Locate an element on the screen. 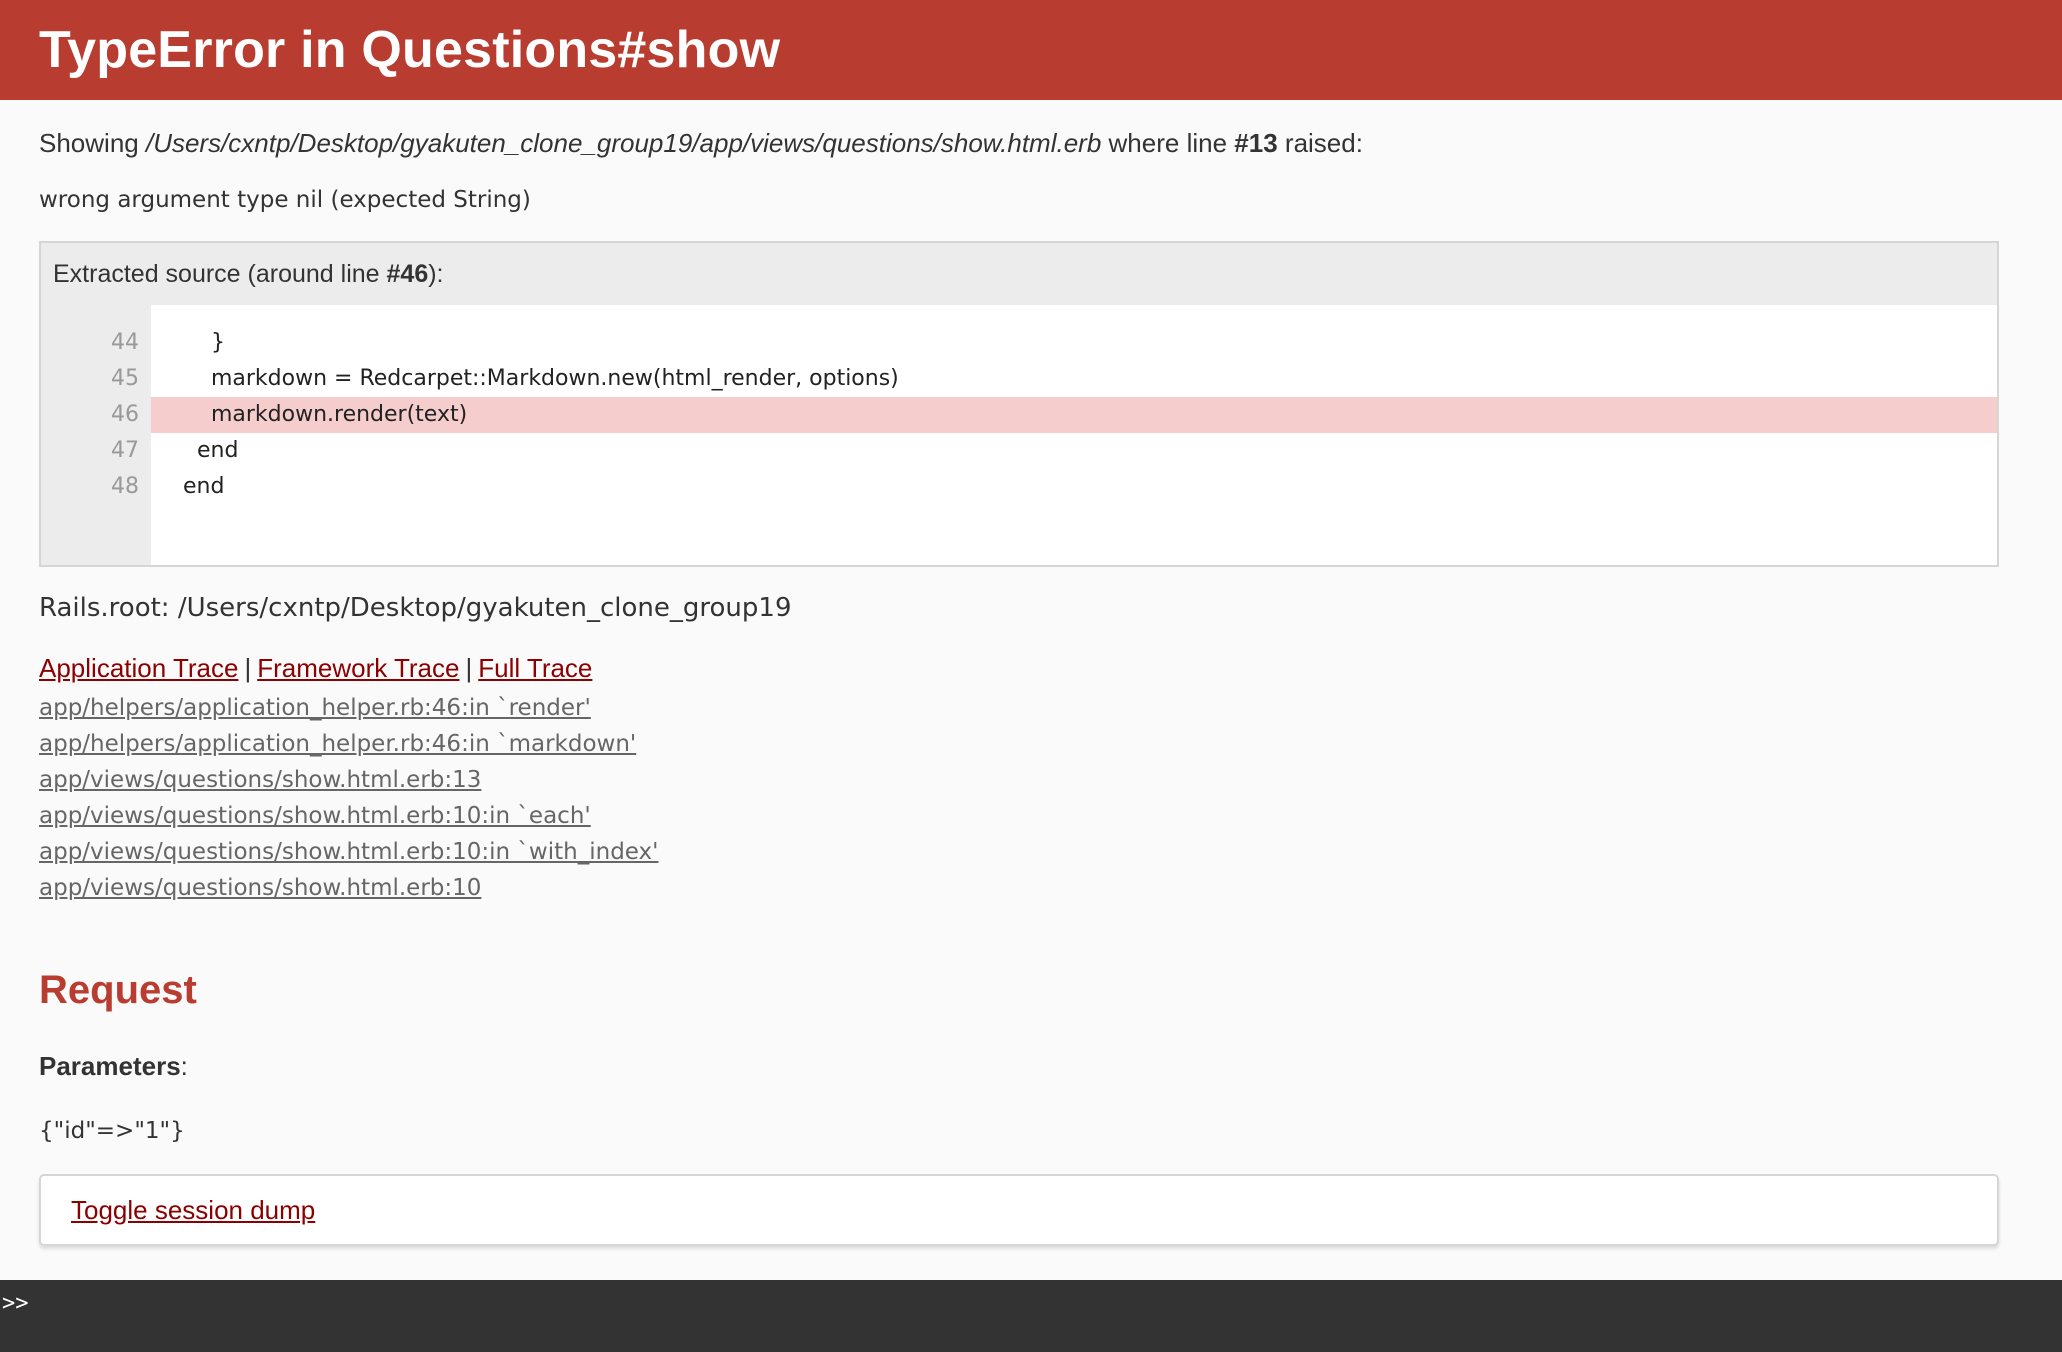 This screenshot has width=2062, height=1352. source-title: Extracted source (around line #46): is located at coordinates (1019, 274).